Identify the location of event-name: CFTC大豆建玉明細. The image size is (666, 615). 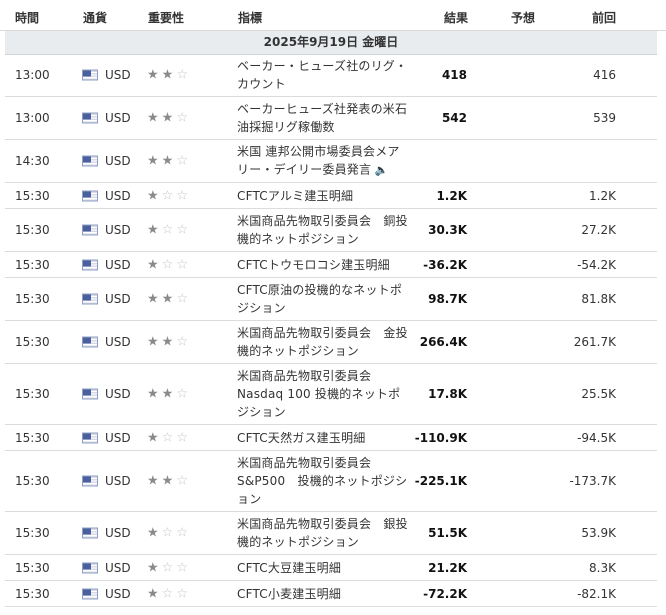
(323, 568).